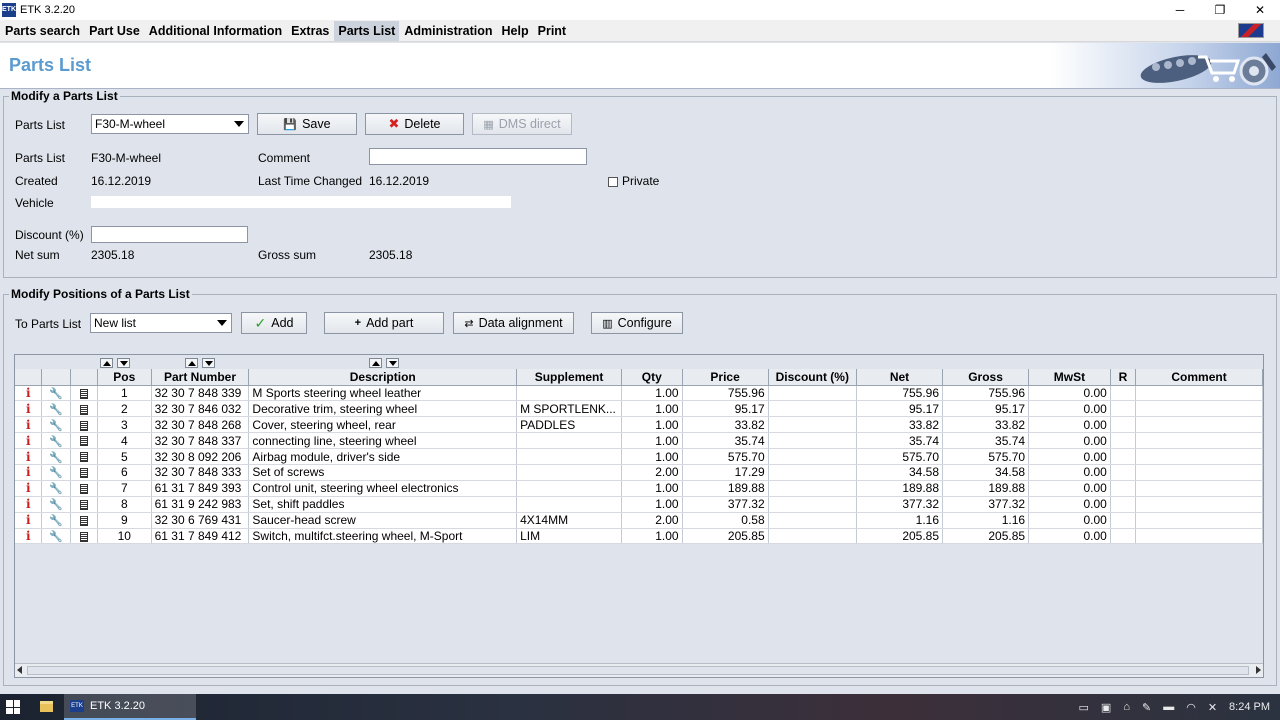  Describe the element at coordinates (124, 441) in the screenshot. I see `cell-pos: 4` at that location.